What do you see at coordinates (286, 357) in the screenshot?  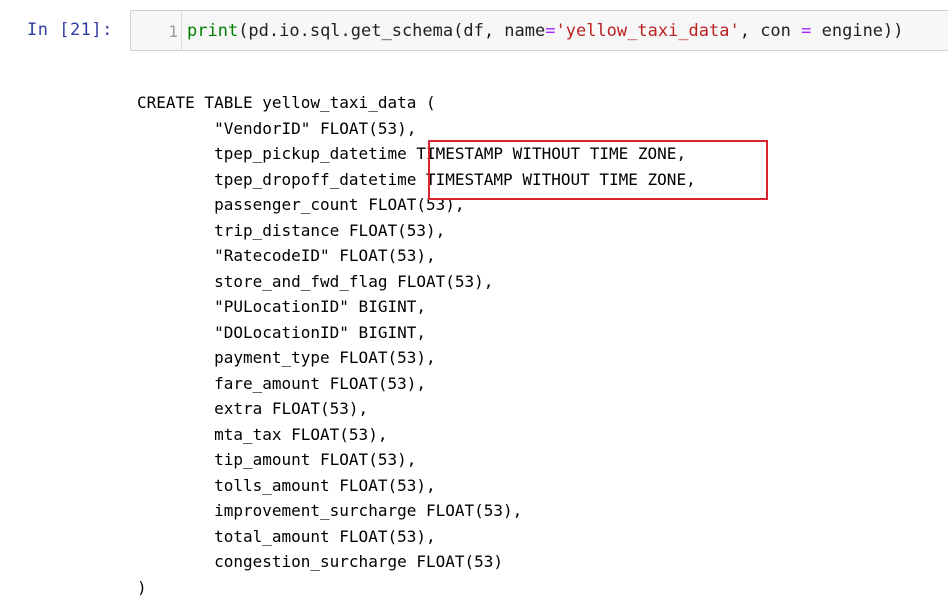 I see `output-line: payment_type FLOAT(53),` at bounding box center [286, 357].